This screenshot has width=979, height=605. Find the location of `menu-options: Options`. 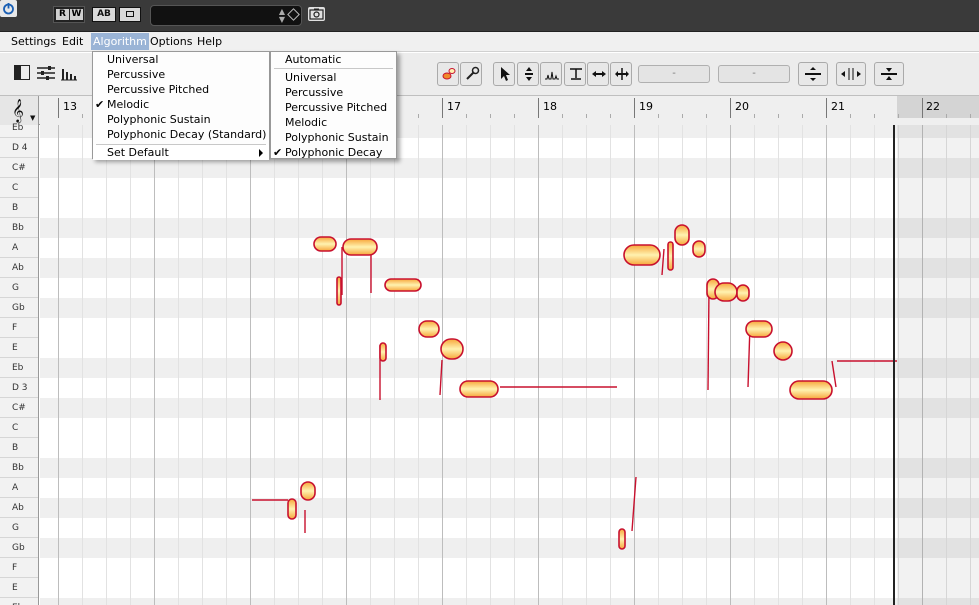

menu-options: Options is located at coordinates (171, 41).